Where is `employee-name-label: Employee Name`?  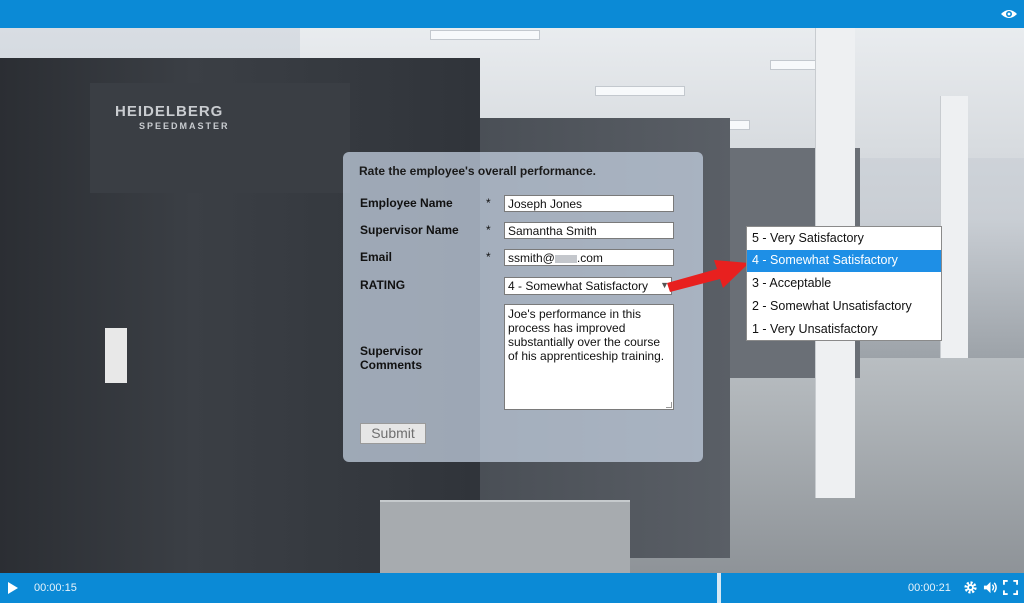 employee-name-label: Employee Name is located at coordinates (406, 203).